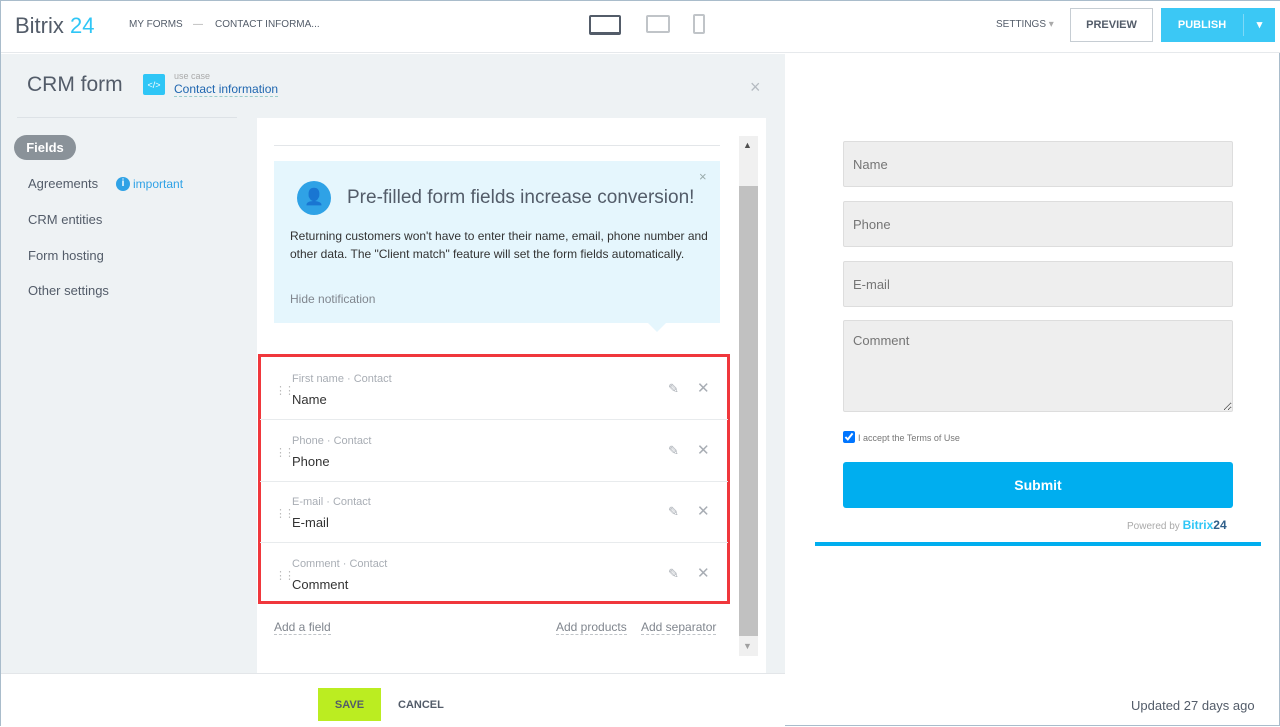  Describe the element at coordinates (332, 441) in the screenshot. I see `field-type: Phone · Contact` at that location.